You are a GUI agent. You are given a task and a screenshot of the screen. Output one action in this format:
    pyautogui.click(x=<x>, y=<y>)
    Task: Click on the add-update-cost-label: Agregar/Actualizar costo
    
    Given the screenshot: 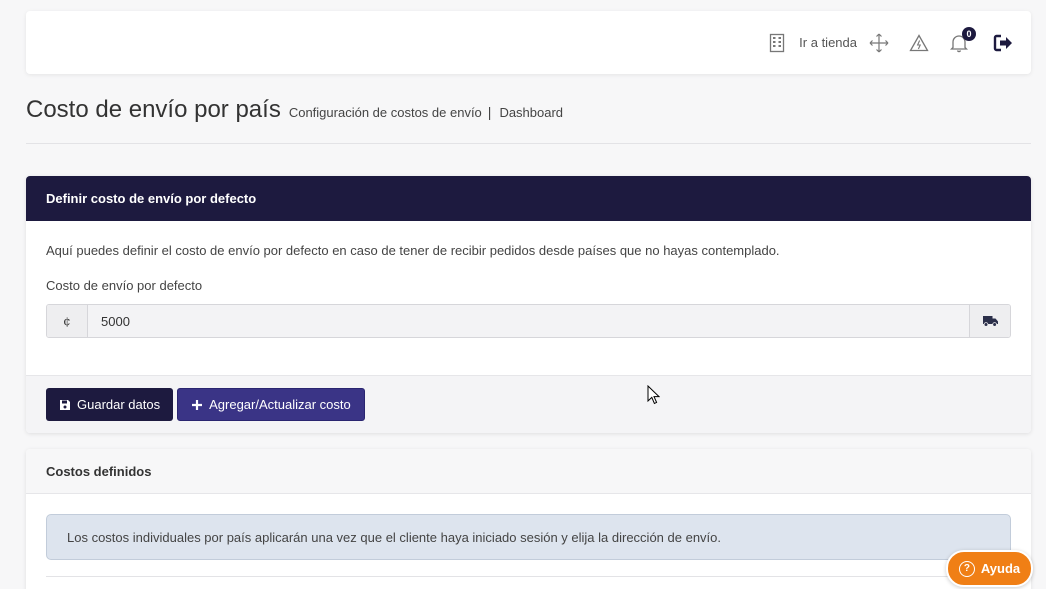 What is the action you would take?
    pyautogui.click(x=280, y=404)
    